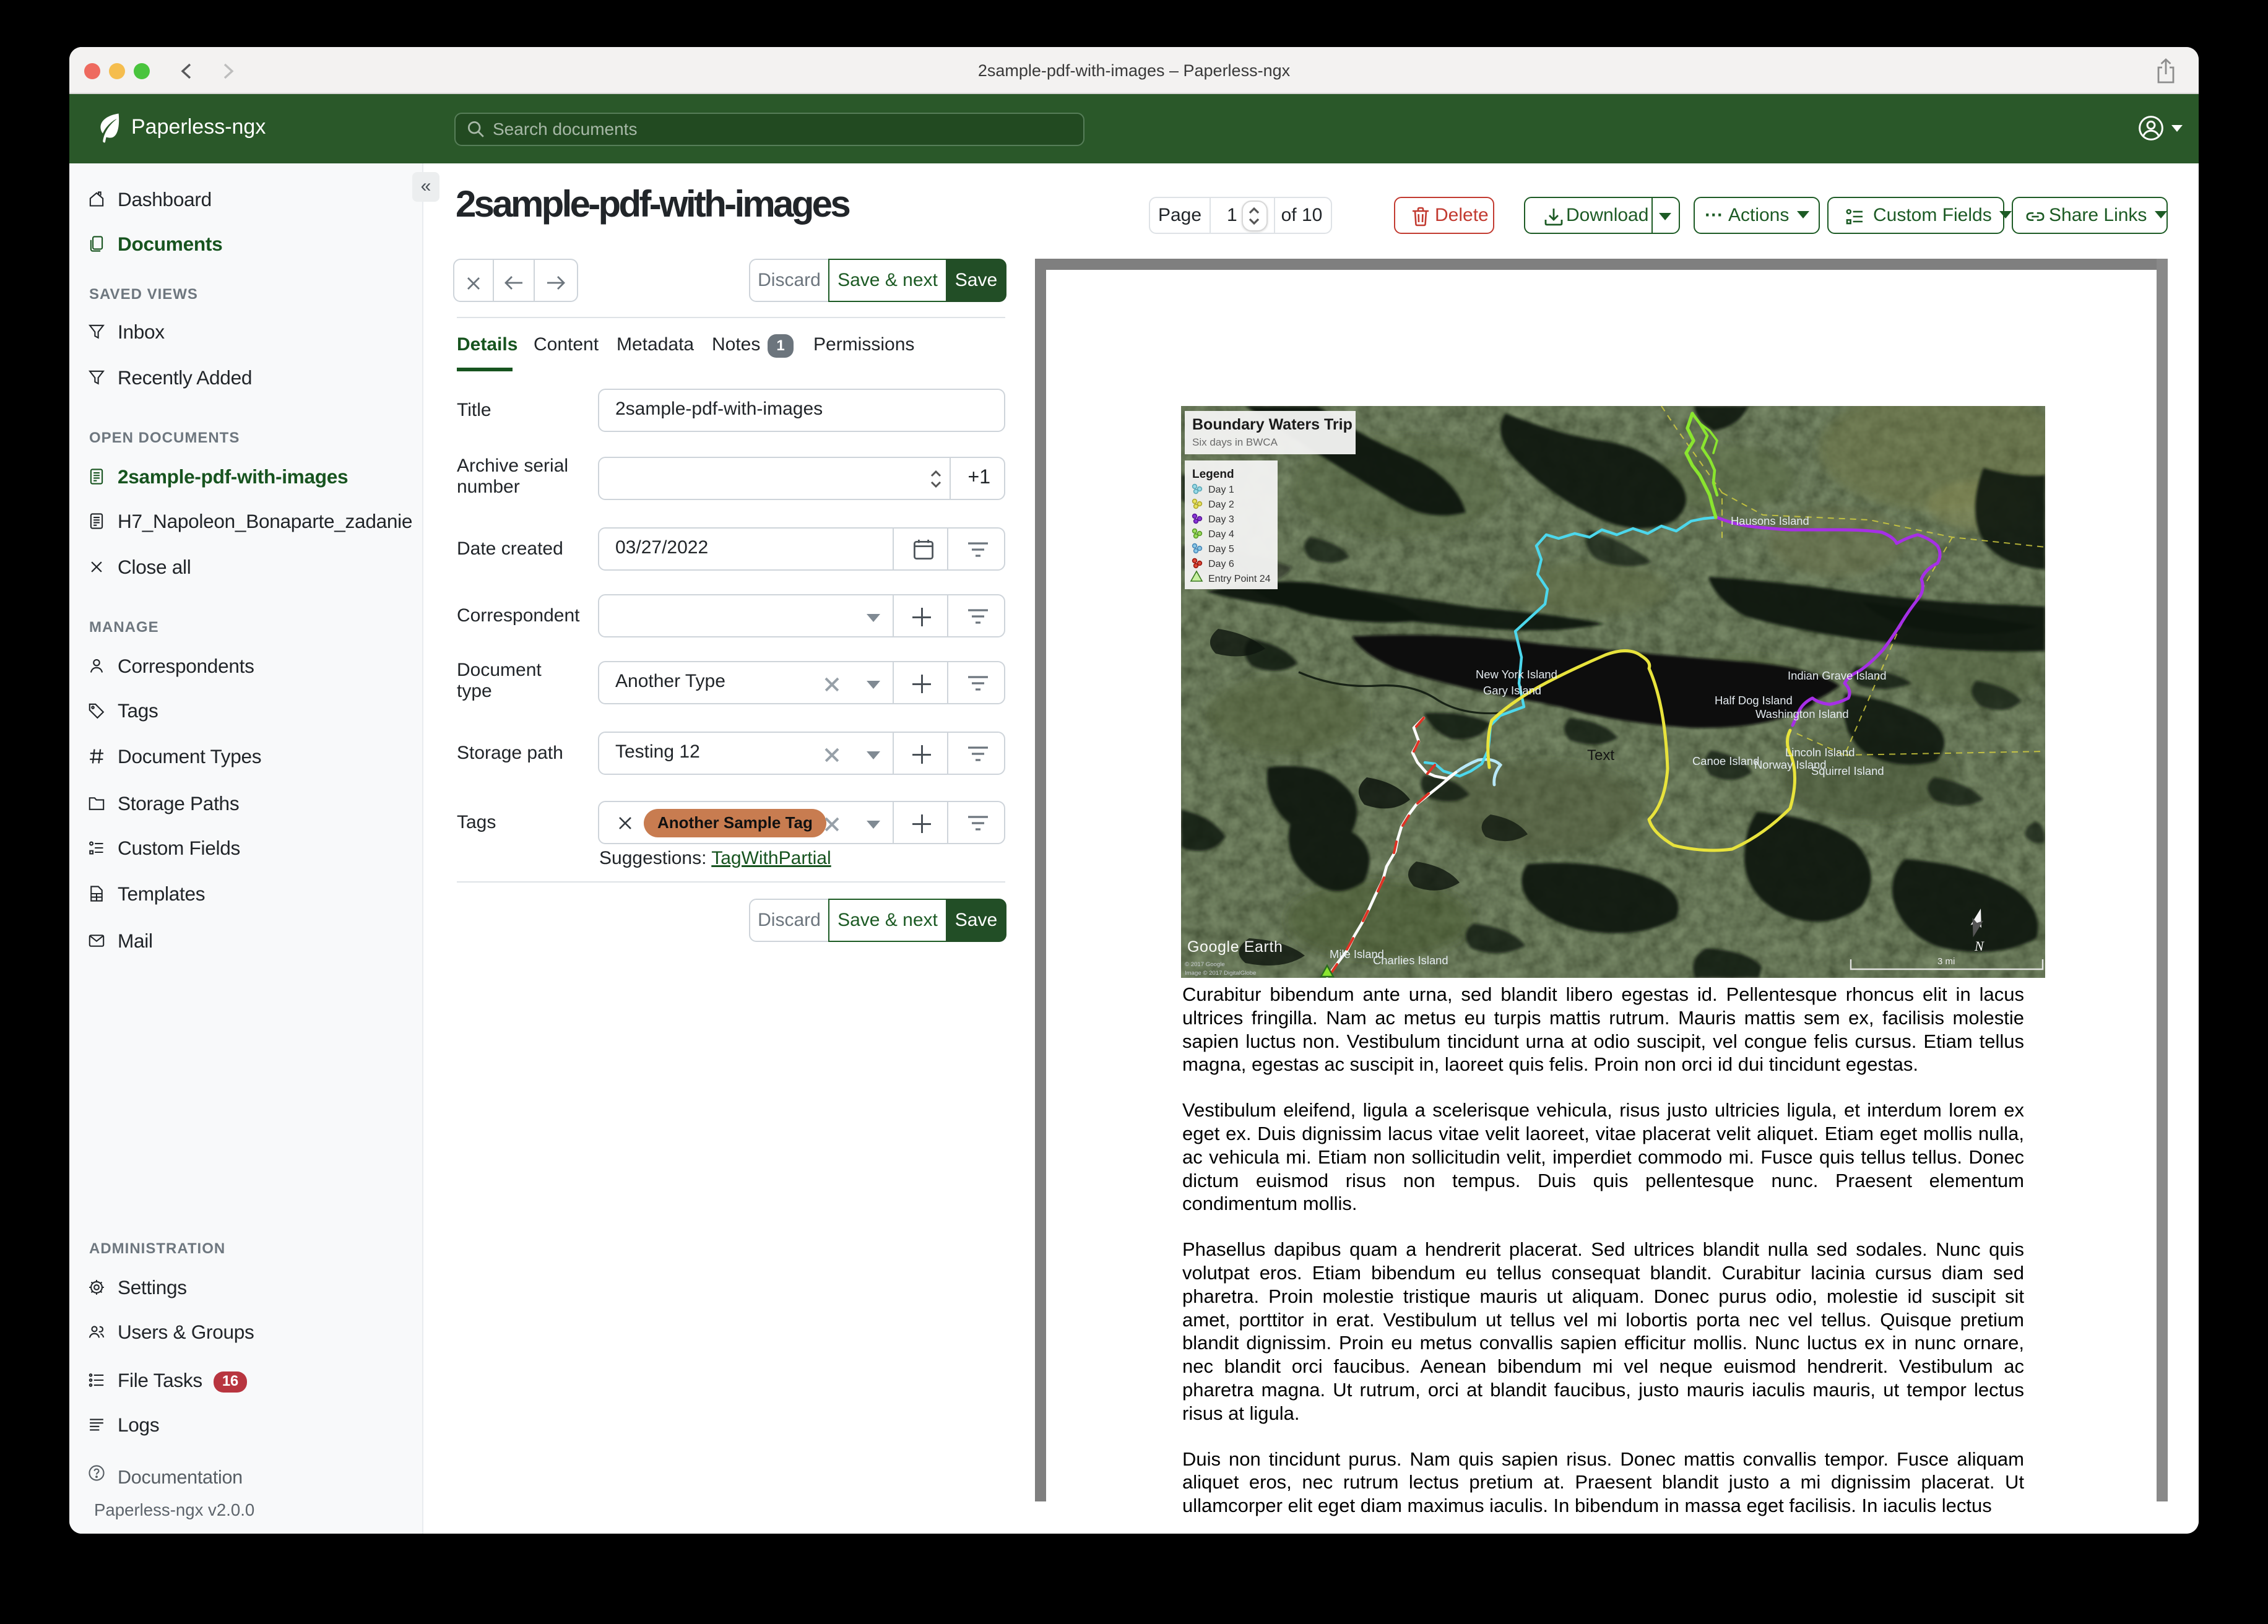 The height and width of the screenshot is (1624, 2268). Describe the element at coordinates (1235, 947) in the screenshot. I see `svg-text: Google Earth` at that location.